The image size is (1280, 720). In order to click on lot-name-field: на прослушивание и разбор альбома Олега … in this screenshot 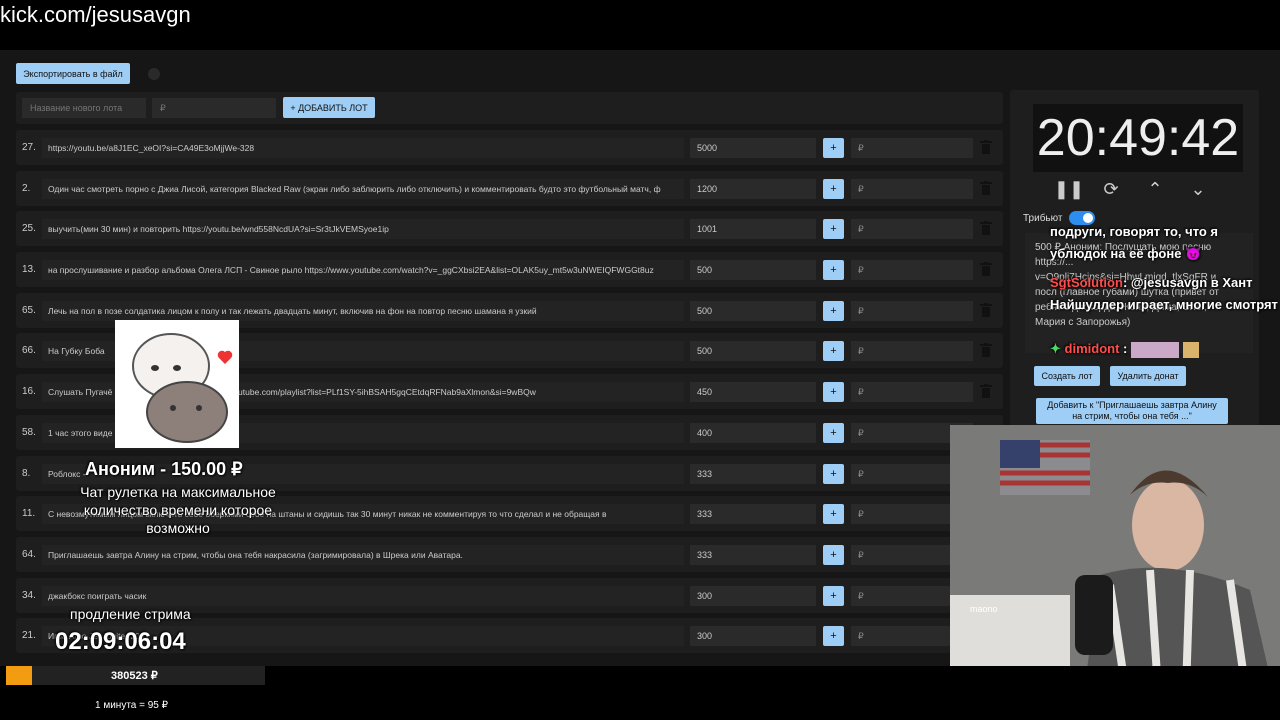, I will do `click(363, 270)`.